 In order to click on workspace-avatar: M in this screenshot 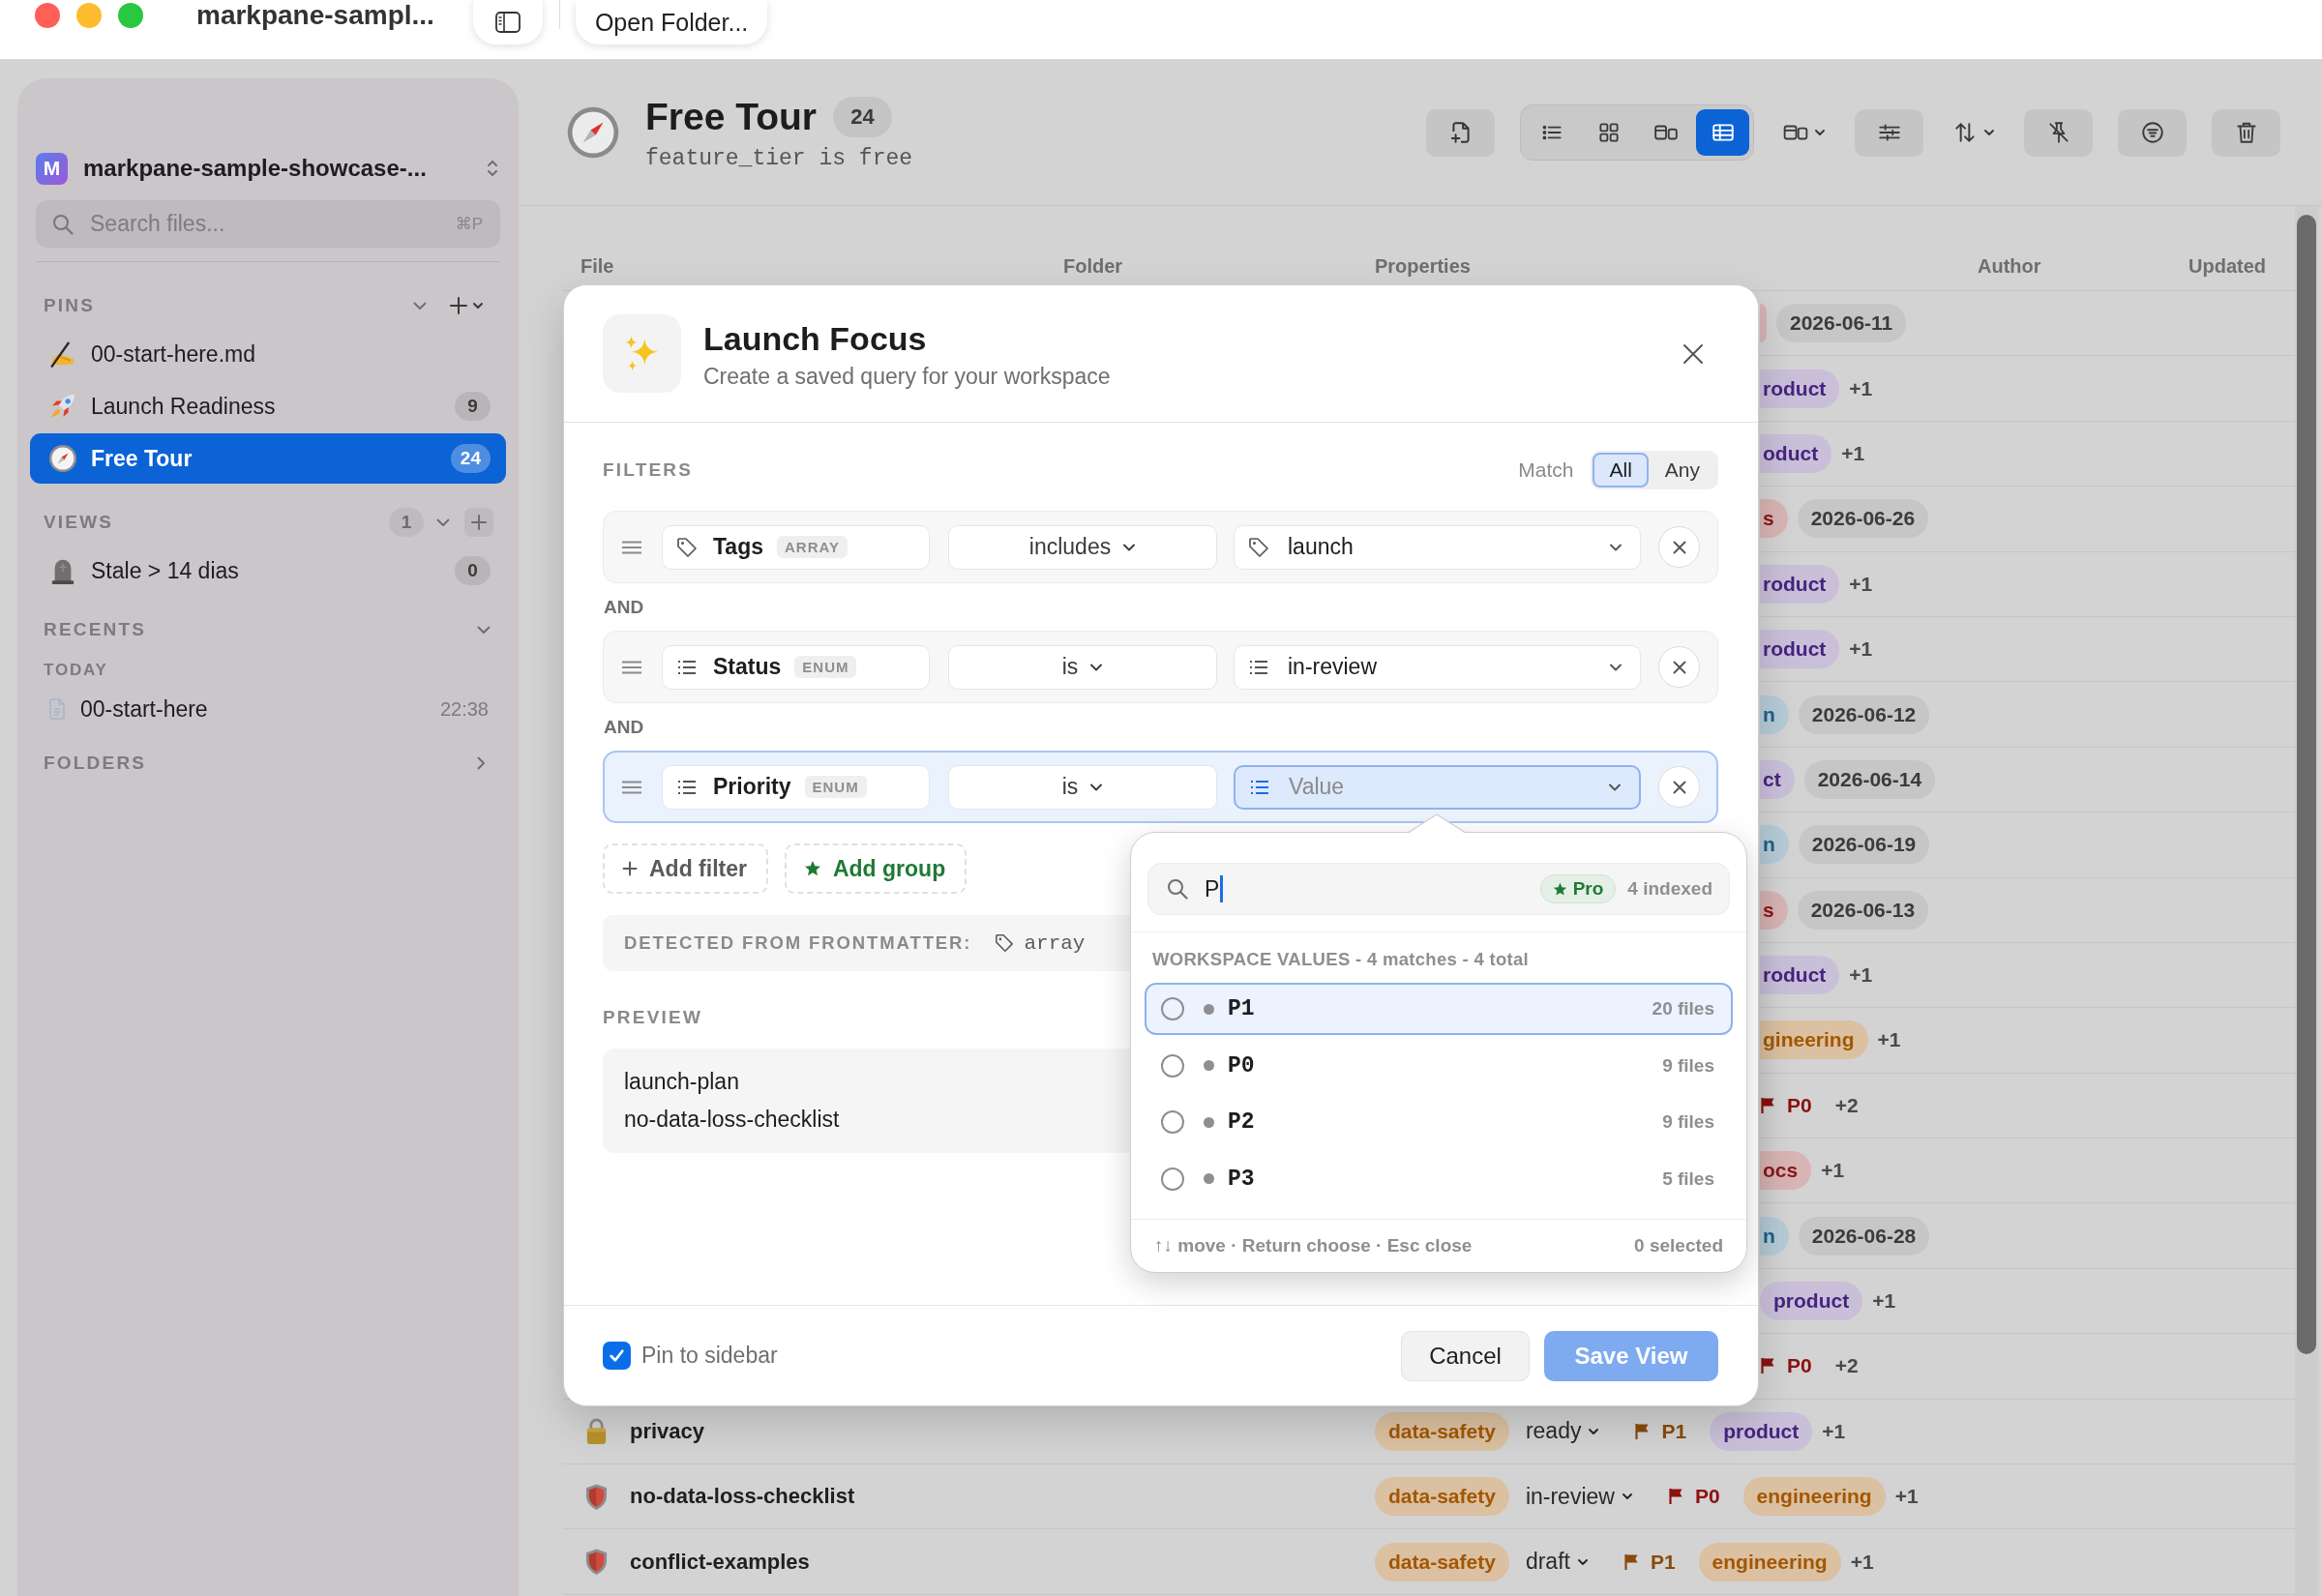, I will do `click(52, 168)`.